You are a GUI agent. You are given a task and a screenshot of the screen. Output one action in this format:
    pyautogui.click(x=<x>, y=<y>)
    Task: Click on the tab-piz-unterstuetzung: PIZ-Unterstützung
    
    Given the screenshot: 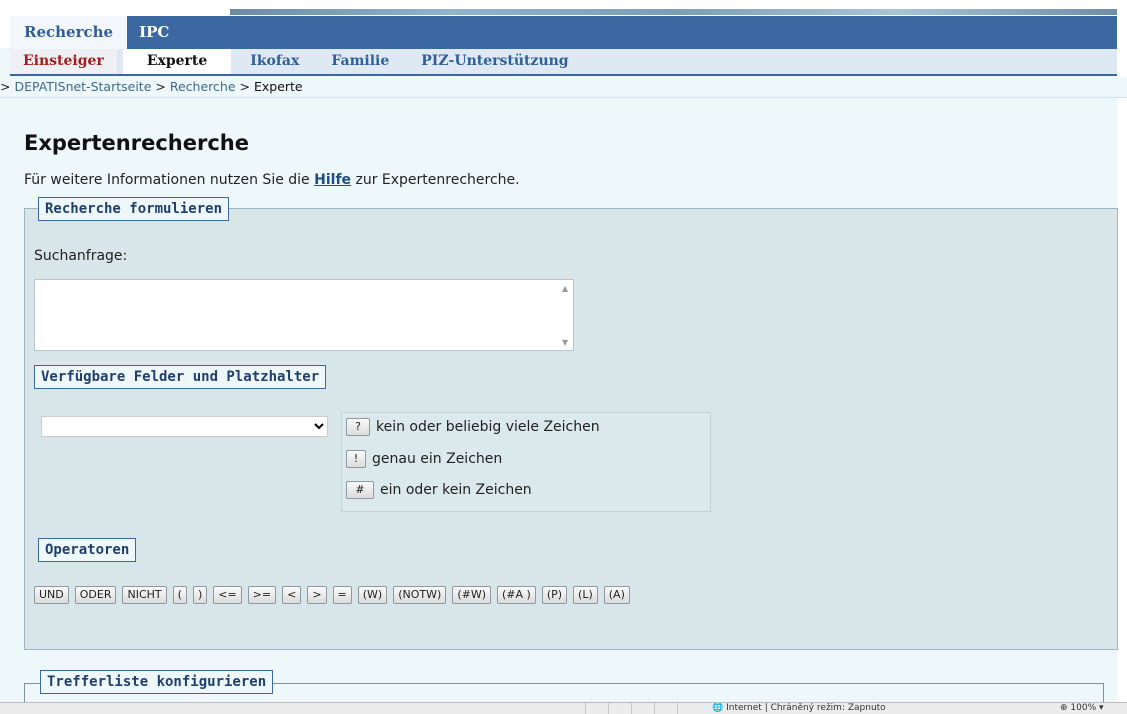 What is the action you would take?
    pyautogui.click(x=494, y=61)
    